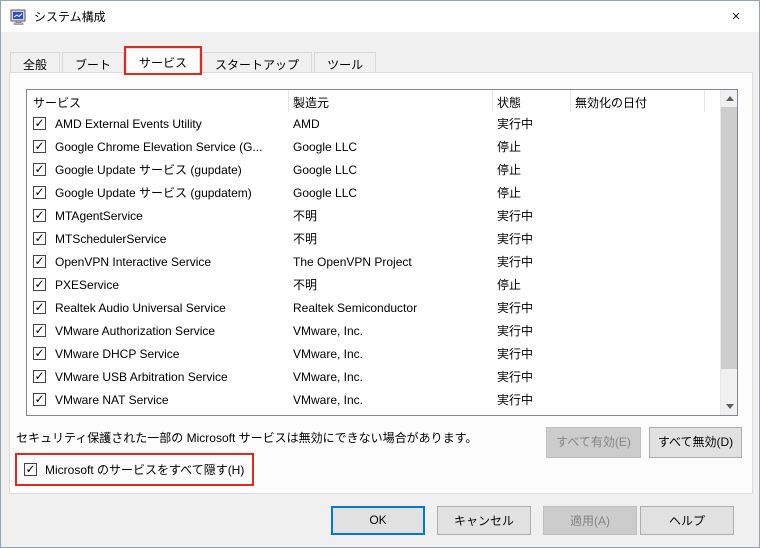 The width and height of the screenshot is (760, 548). I want to click on chevron-down-icon, so click(729, 406).